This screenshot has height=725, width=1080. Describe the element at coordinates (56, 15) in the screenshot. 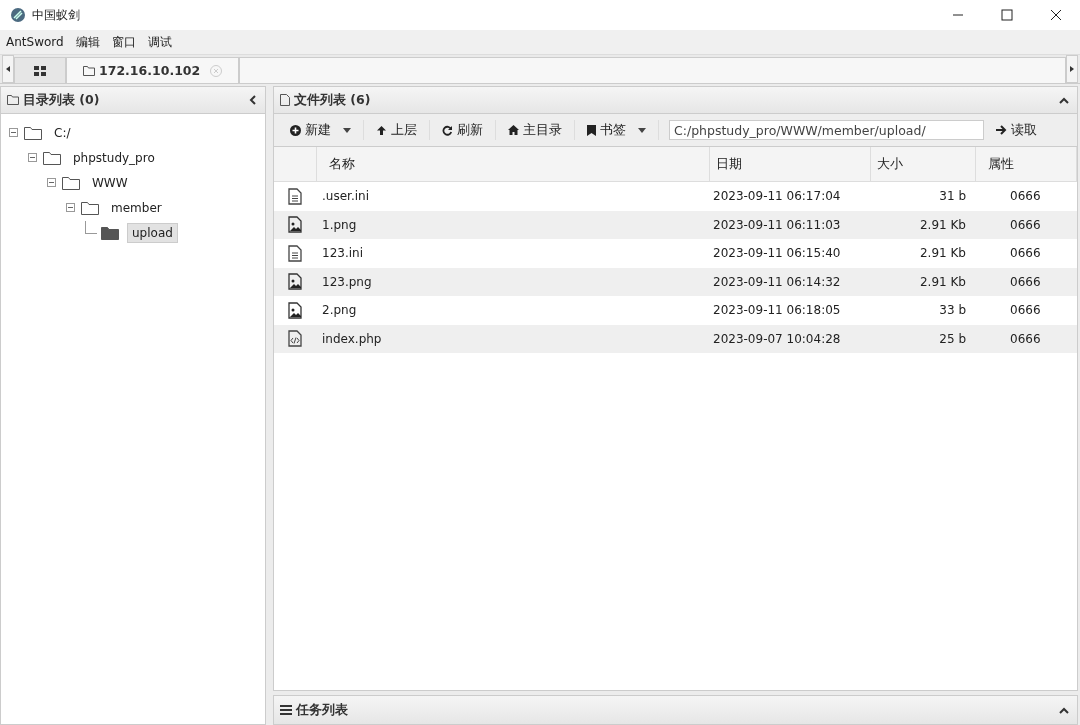

I see `window-title: 中国蚁剑` at that location.